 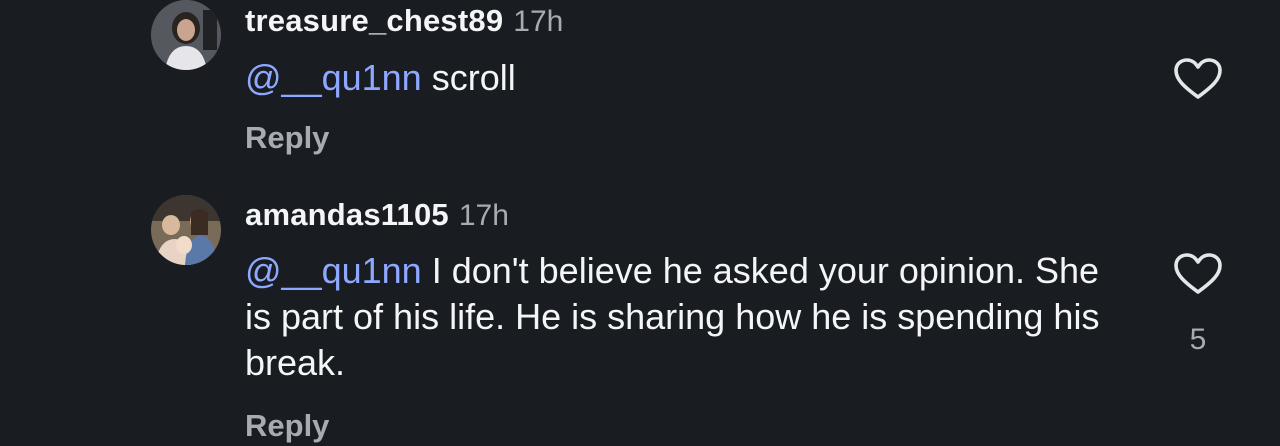 What do you see at coordinates (1198, 339) in the screenshot?
I see `like-count: 5` at bounding box center [1198, 339].